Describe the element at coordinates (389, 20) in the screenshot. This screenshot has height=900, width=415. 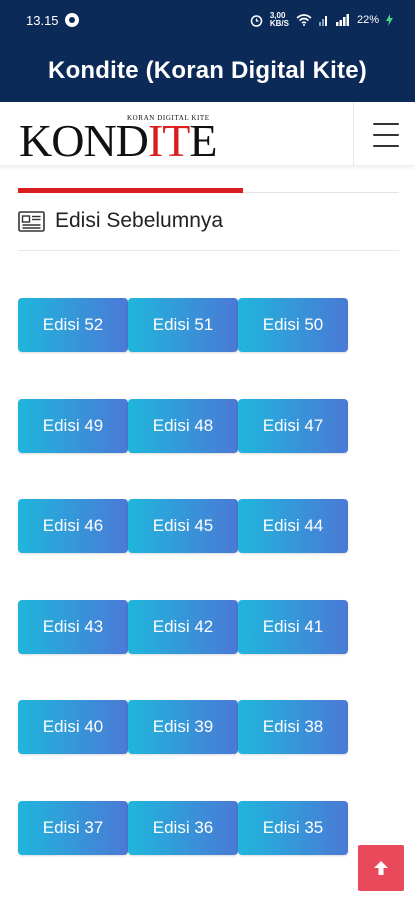
I see `battery-charging-icon` at that location.